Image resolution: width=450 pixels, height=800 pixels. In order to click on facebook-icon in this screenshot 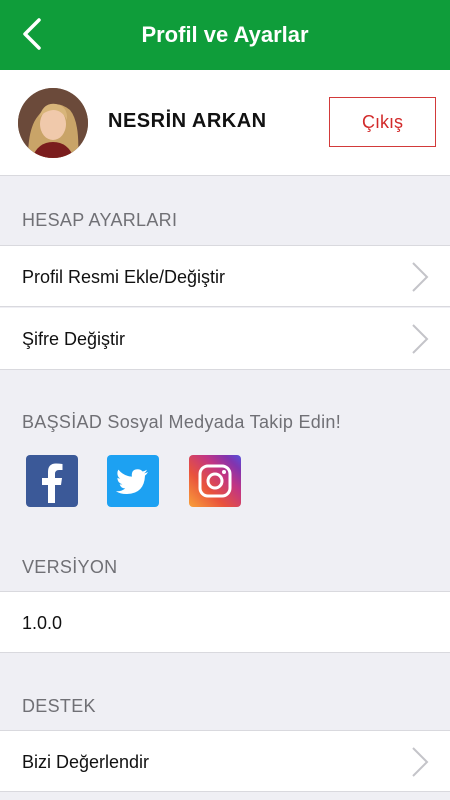, I will do `click(52, 483)`.